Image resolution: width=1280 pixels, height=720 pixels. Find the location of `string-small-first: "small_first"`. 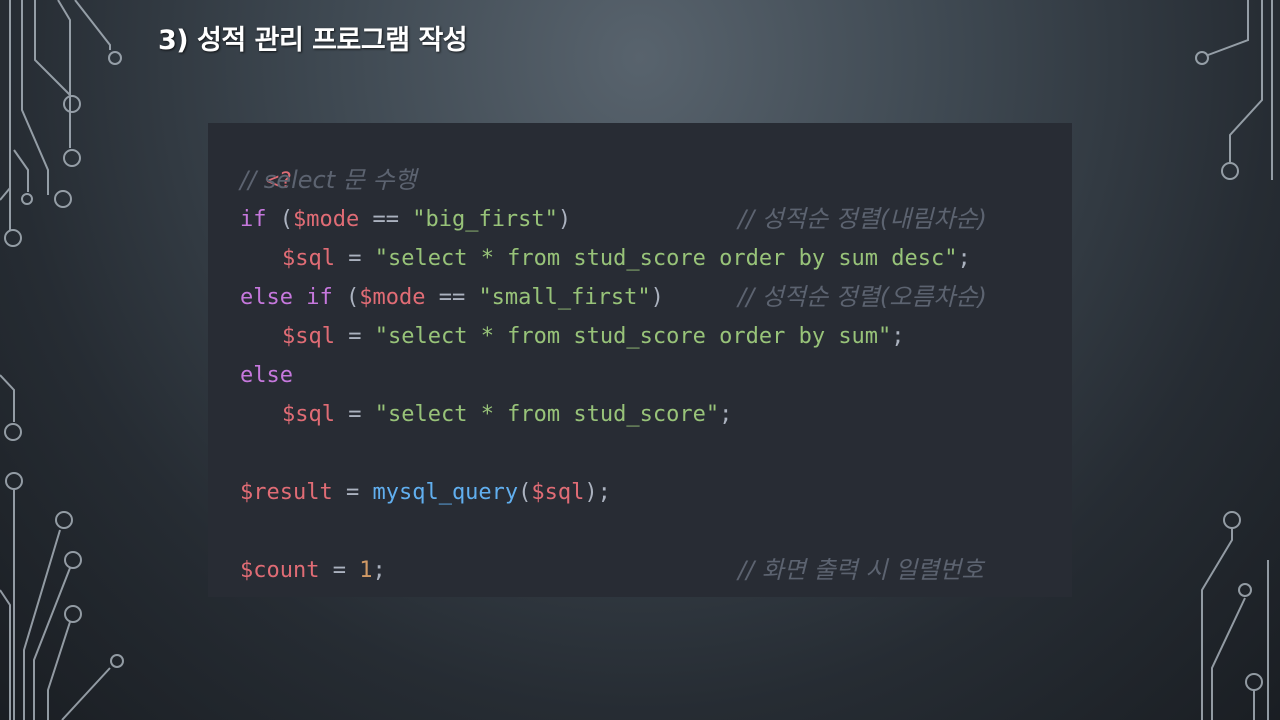

string-small-first: "small_first" is located at coordinates (564, 297).